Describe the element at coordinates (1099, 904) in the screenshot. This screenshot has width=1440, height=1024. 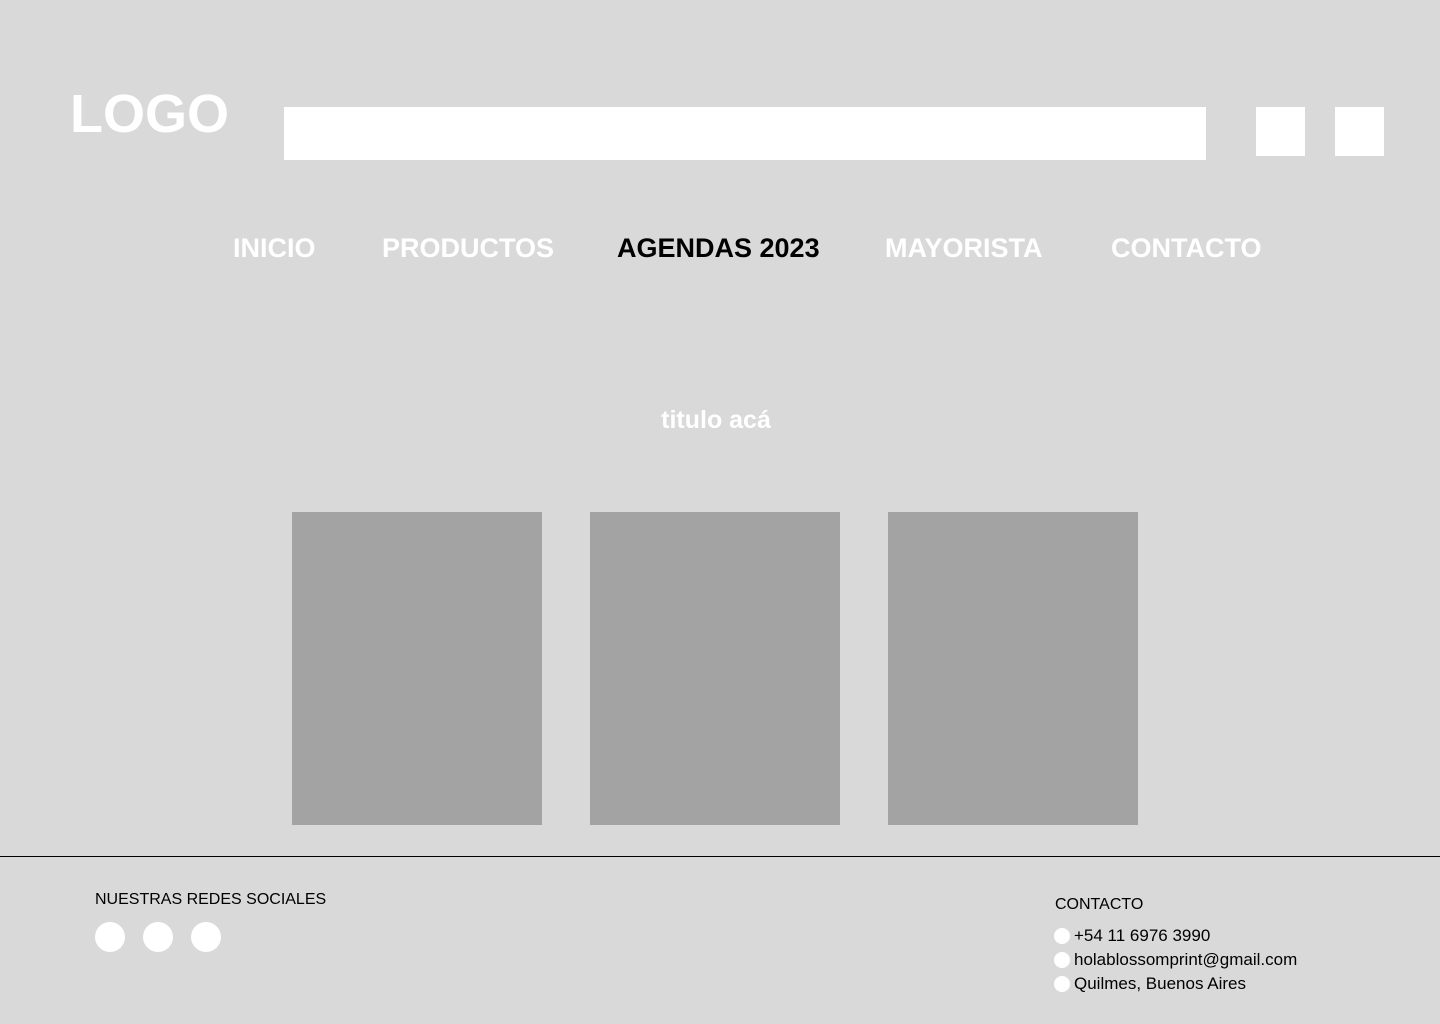
I see `footer-contact-title: CONTACTO` at that location.